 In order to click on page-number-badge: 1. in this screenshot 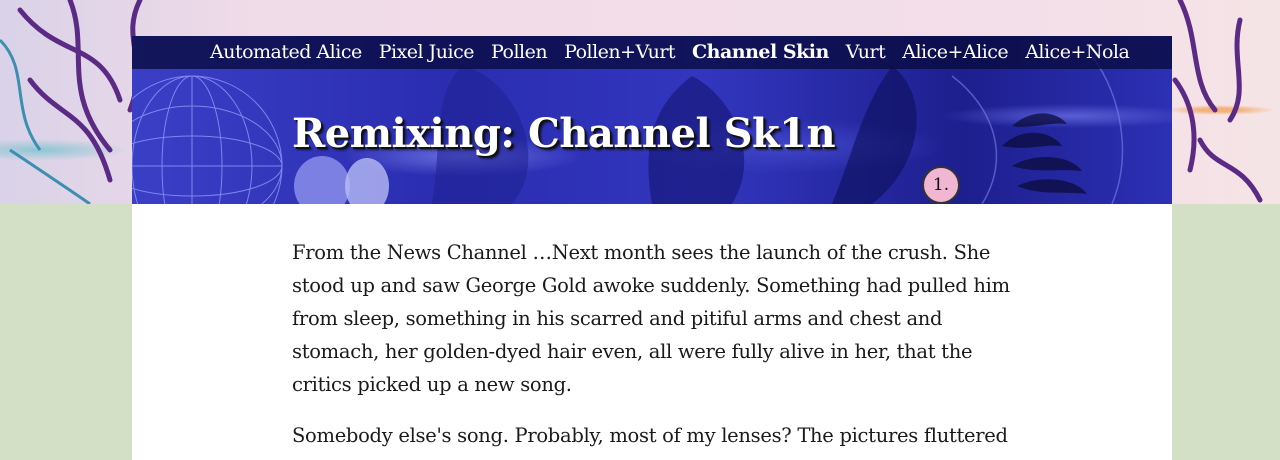, I will do `click(941, 185)`.